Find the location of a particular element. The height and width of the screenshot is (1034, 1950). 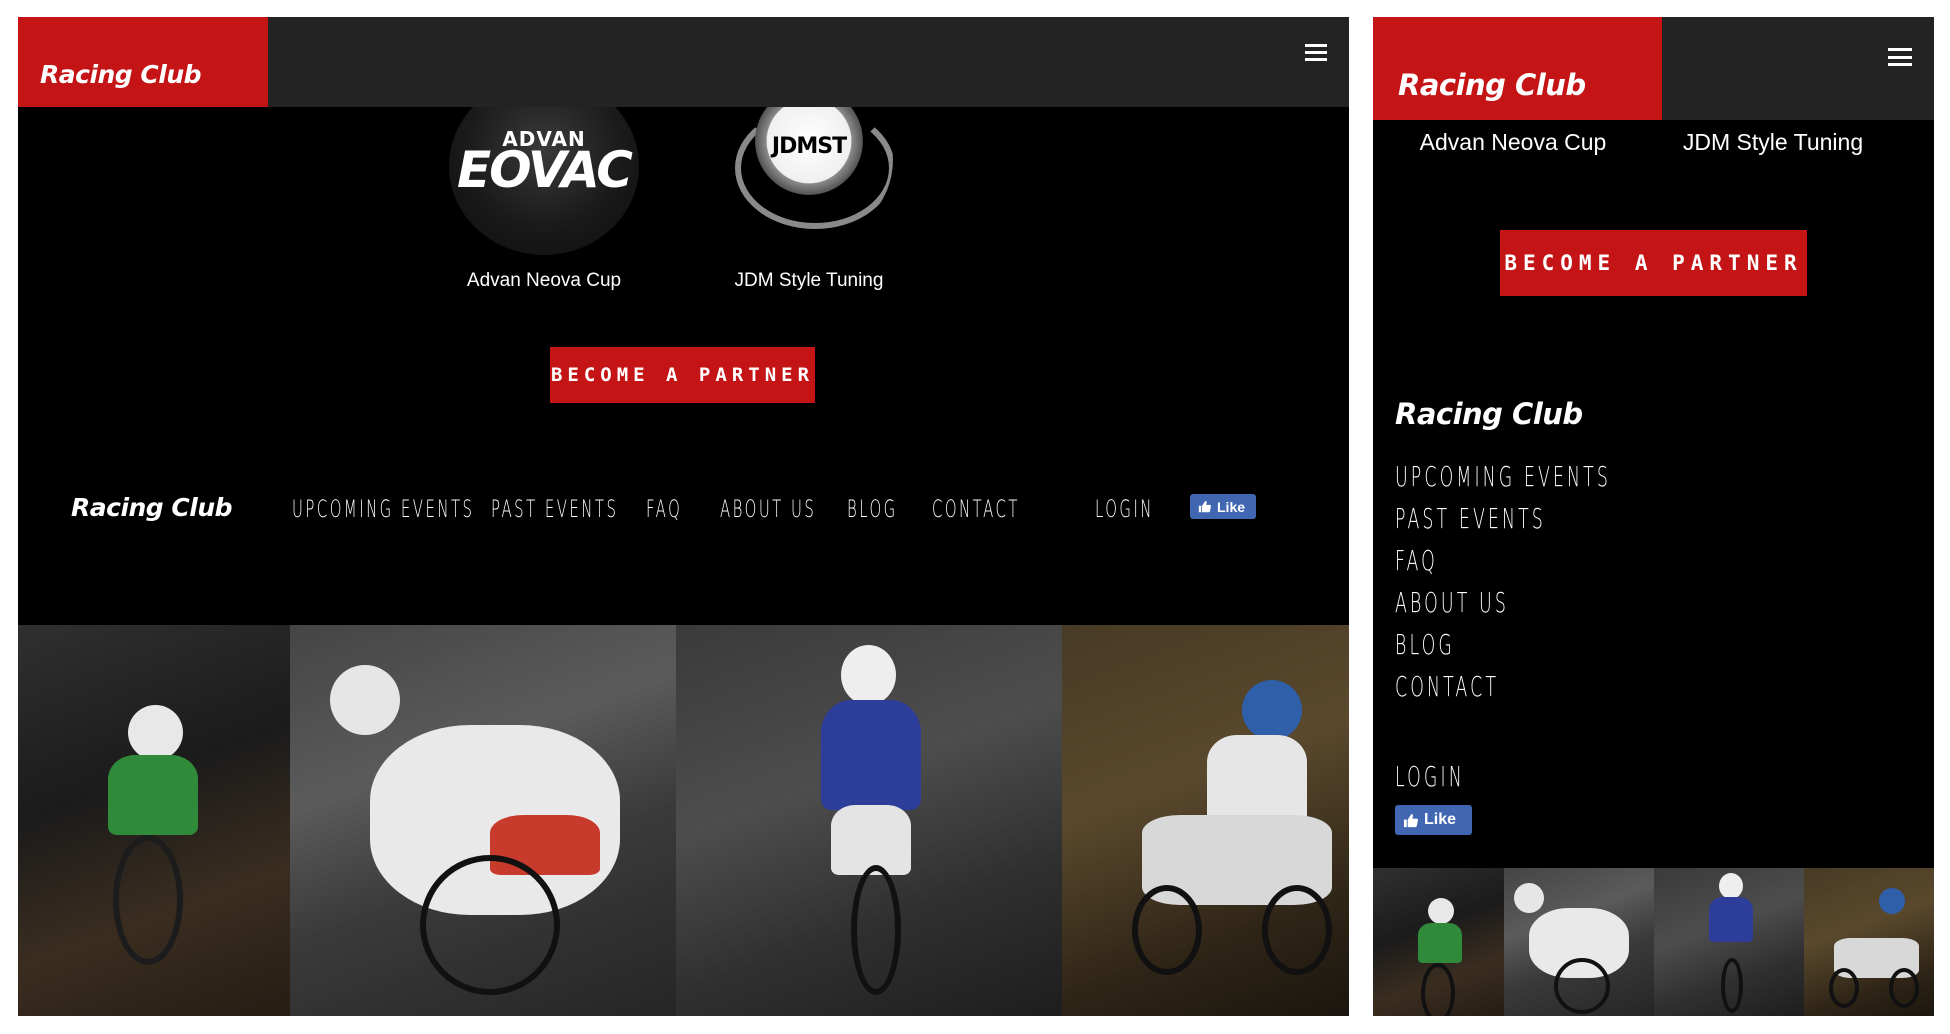

photo-gallery is located at coordinates (1653, 942).